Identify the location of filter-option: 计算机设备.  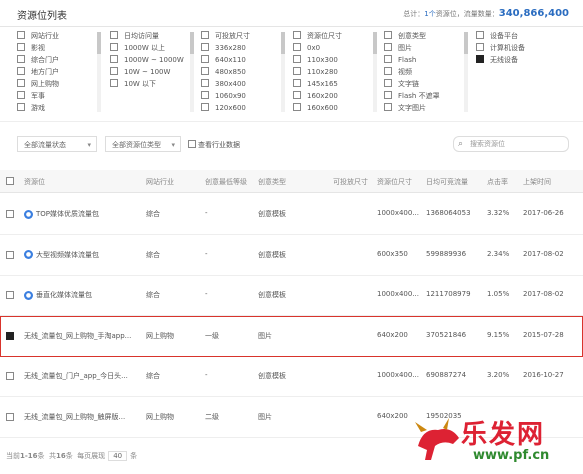
(521, 48).